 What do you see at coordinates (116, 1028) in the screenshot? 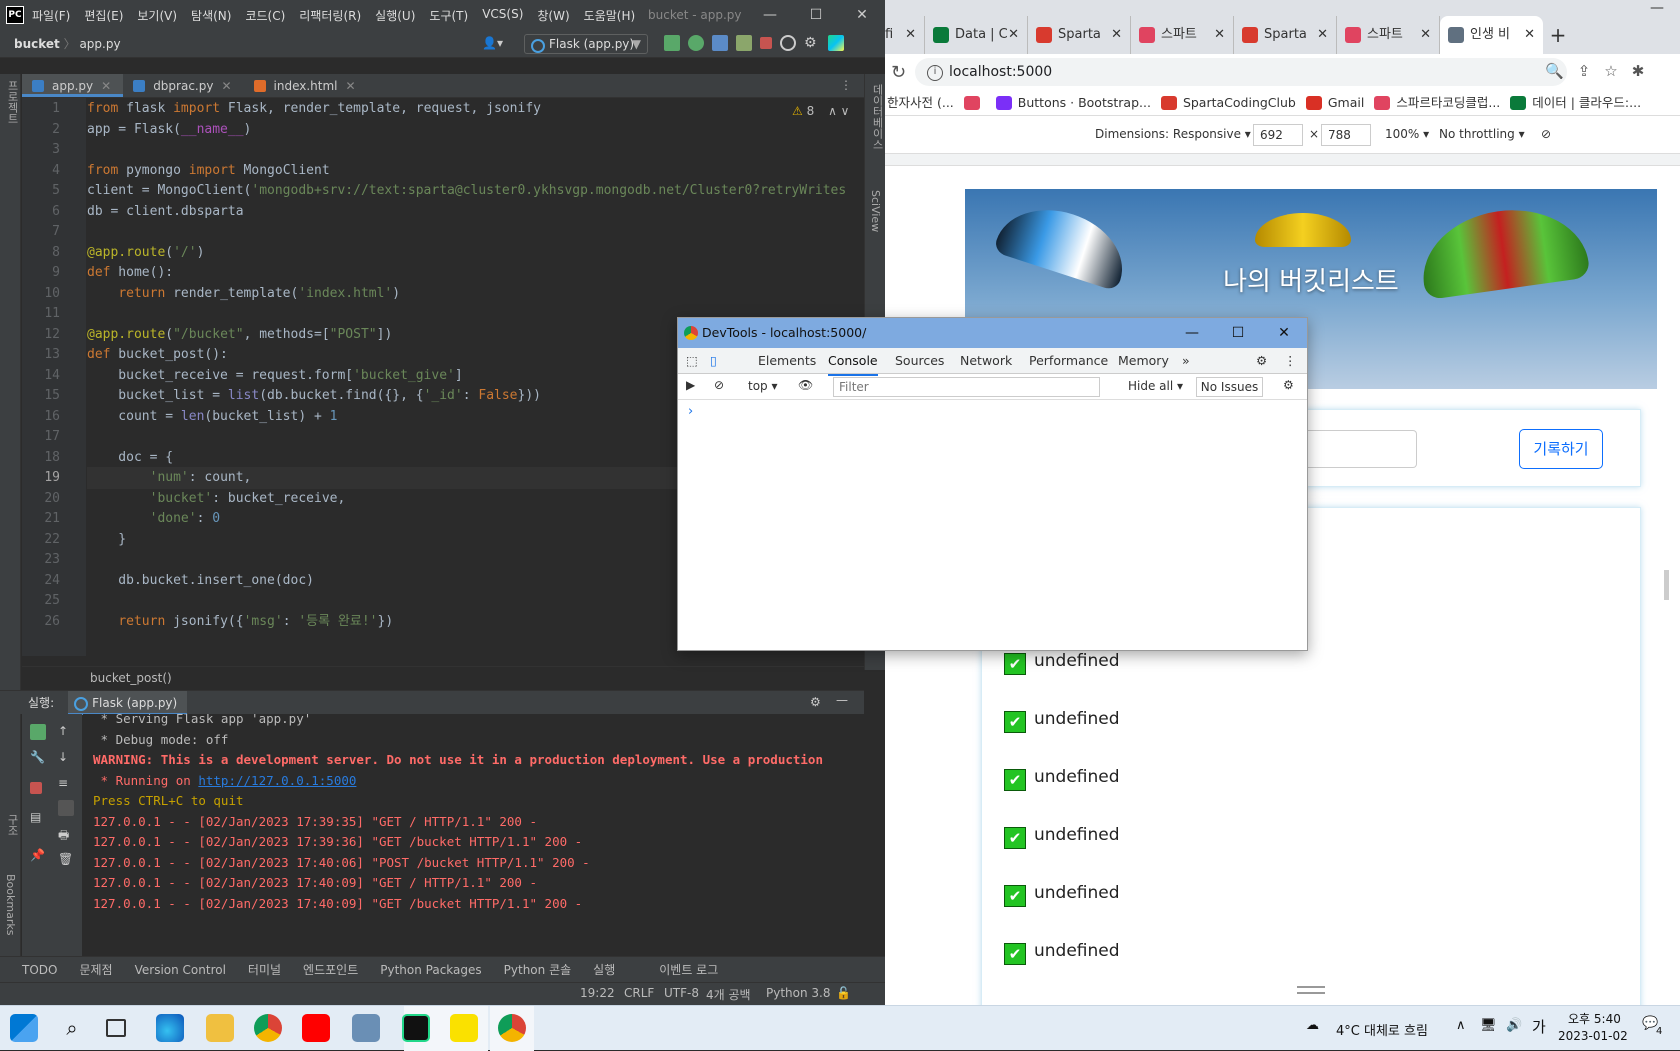
I see `task-view-icon` at bounding box center [116, 1028].